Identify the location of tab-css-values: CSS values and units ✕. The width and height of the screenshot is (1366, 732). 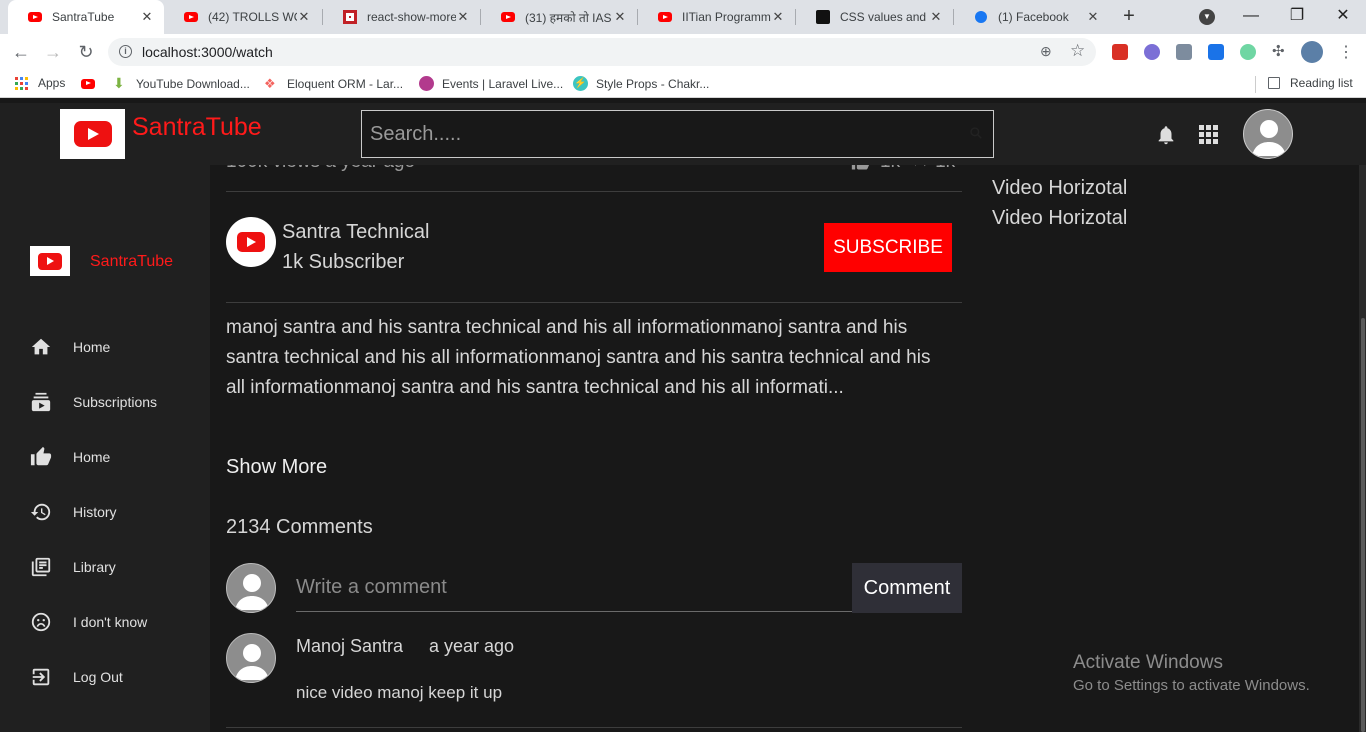
(874, 17).